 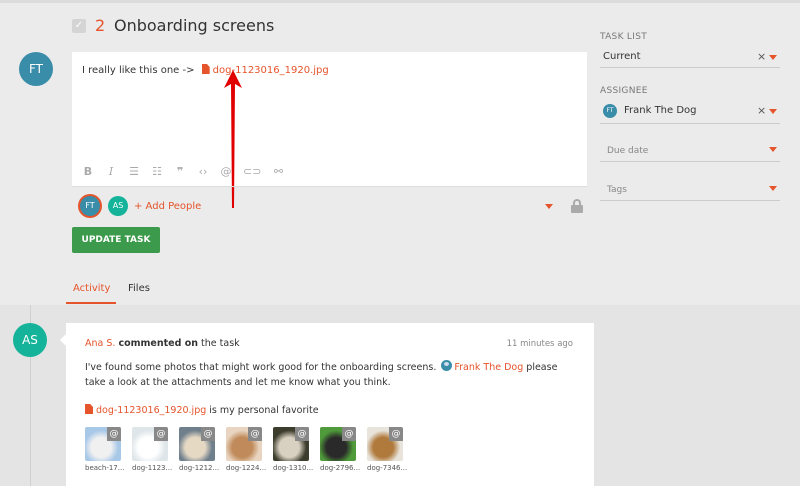 I want to click on link-icon: ⚯, so click(x=278, y=171).